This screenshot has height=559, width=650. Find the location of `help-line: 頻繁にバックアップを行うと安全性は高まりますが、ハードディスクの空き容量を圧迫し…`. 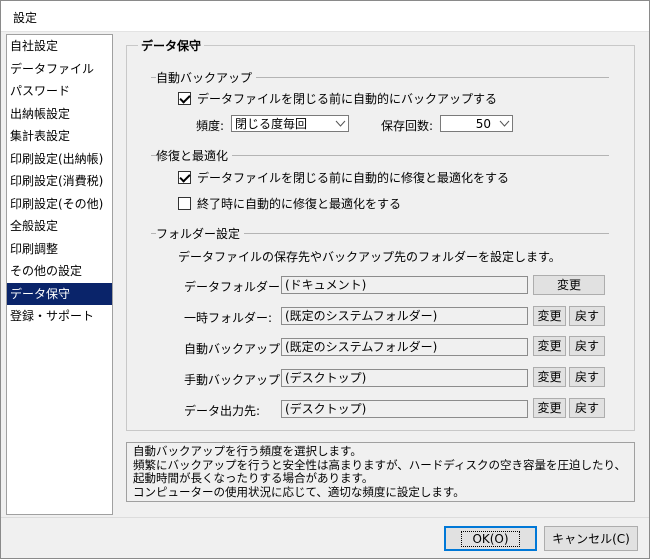

help-line: 頻繁にバックアップを行うと安全性は高まりますが、ハードディスクの空き容量を圧迫し… is located at coordinates (379, 464).